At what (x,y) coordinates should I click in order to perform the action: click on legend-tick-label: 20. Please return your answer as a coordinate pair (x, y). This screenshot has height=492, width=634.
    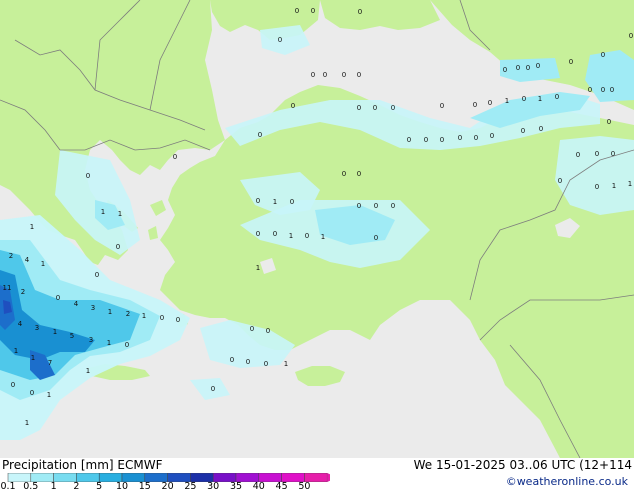
    Looking at the image, I should click on (167, 486).